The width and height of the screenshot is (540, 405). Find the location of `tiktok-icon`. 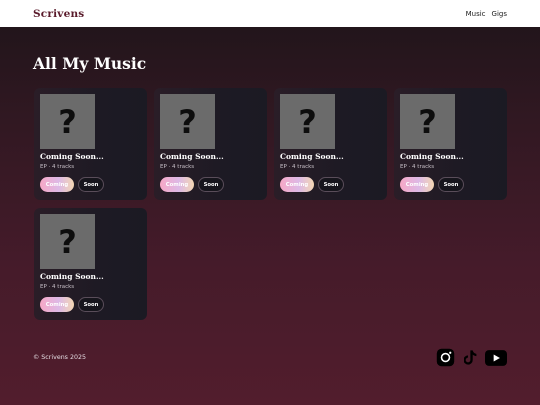

tiktok-icon is located at coordinates (472, 357).